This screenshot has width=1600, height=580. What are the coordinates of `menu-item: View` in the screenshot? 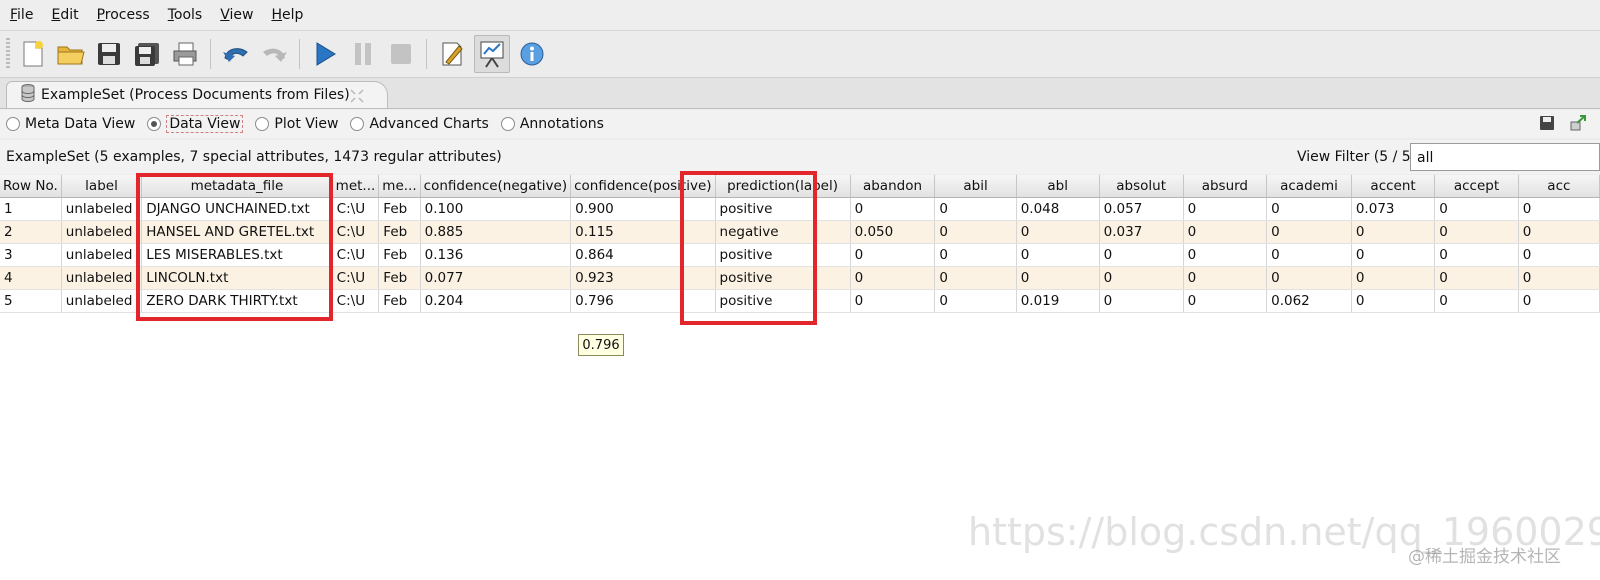 It's located at (236, 15).